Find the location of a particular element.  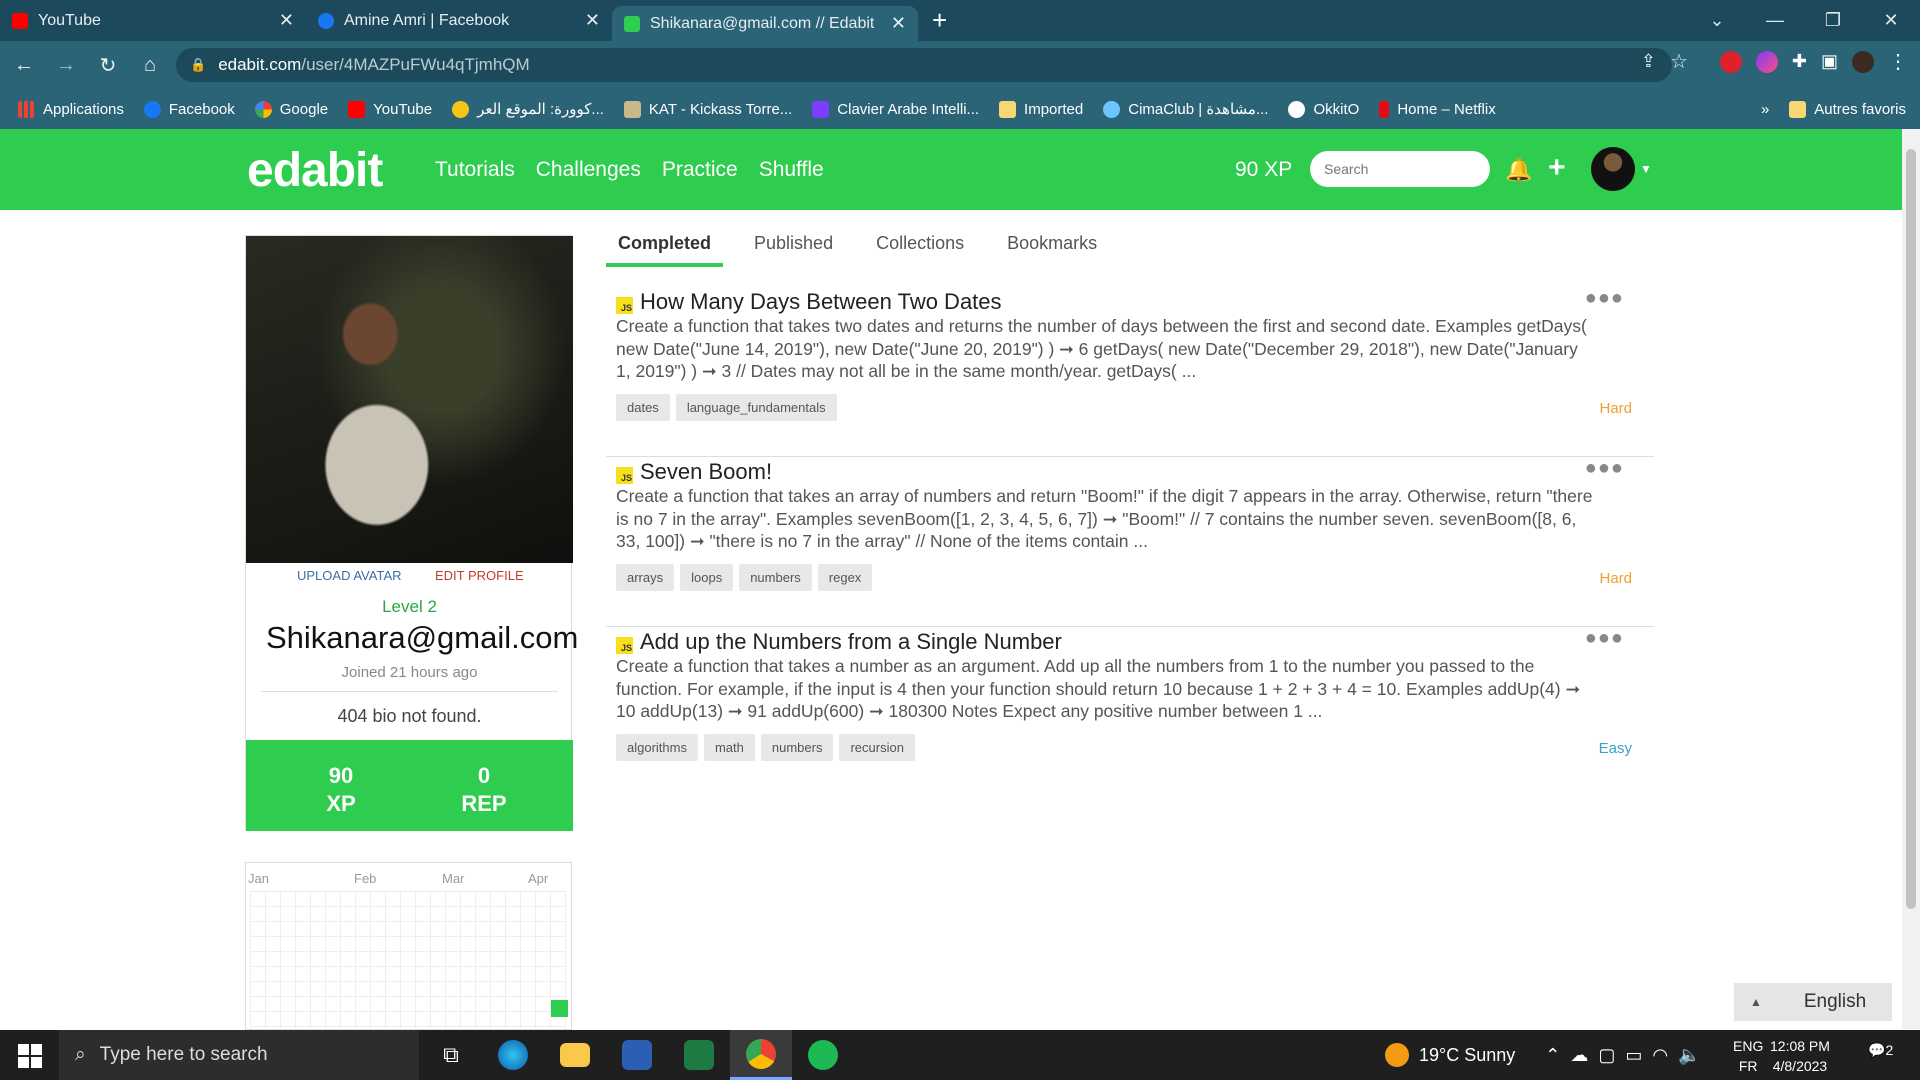

joined-date: Joined 21 hours ago is located at coordinates (409, 672).